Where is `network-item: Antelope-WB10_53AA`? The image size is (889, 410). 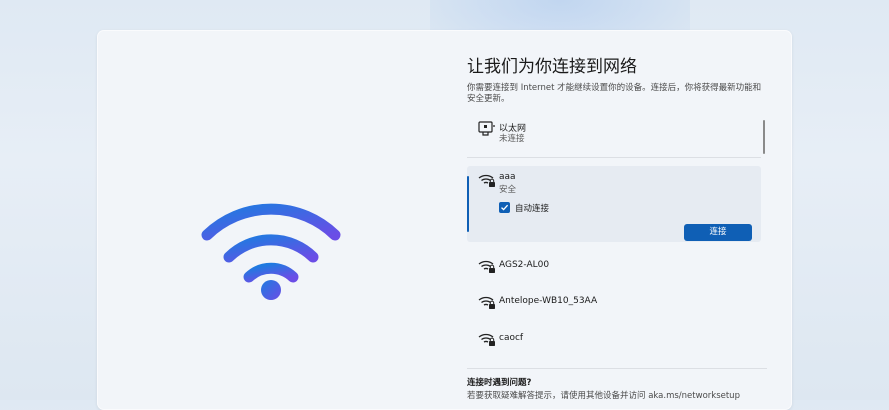
network-item: Antelope-WB10_53AA is located at coordinates (614, 301).